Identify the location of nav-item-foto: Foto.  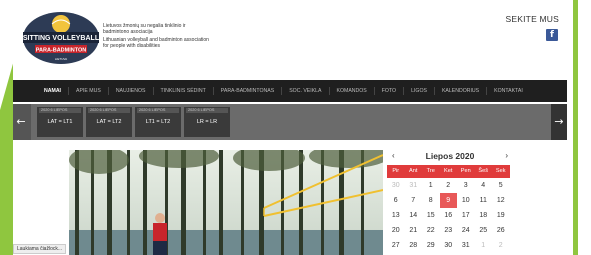
(389, 91).